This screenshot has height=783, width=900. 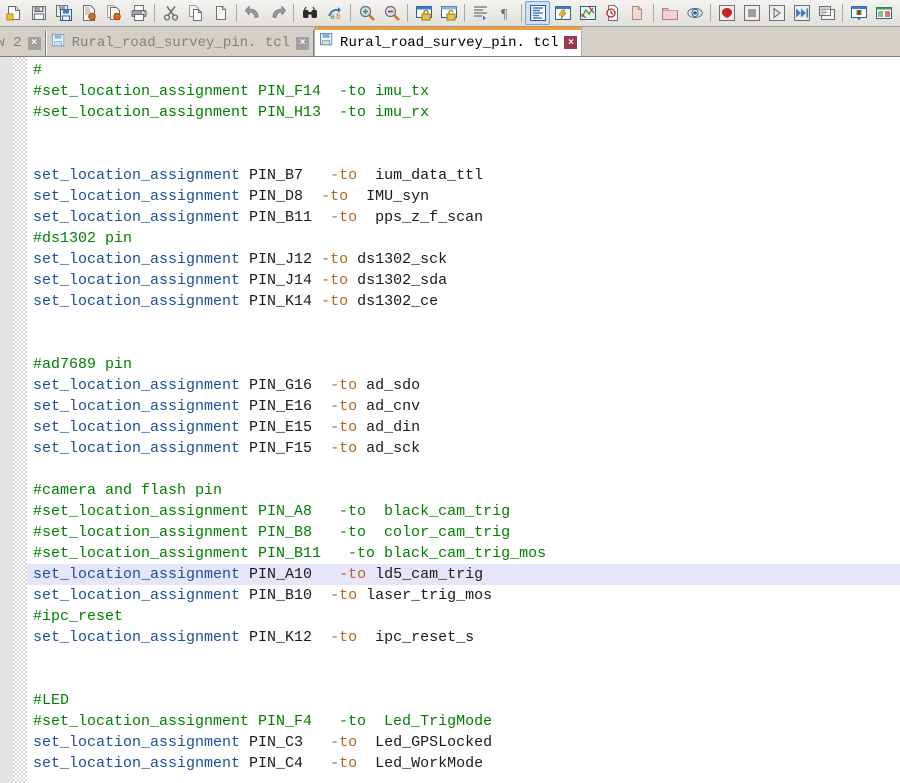 I want to click on toolbar-lock-pane-icon, so click(x=423, y=13).